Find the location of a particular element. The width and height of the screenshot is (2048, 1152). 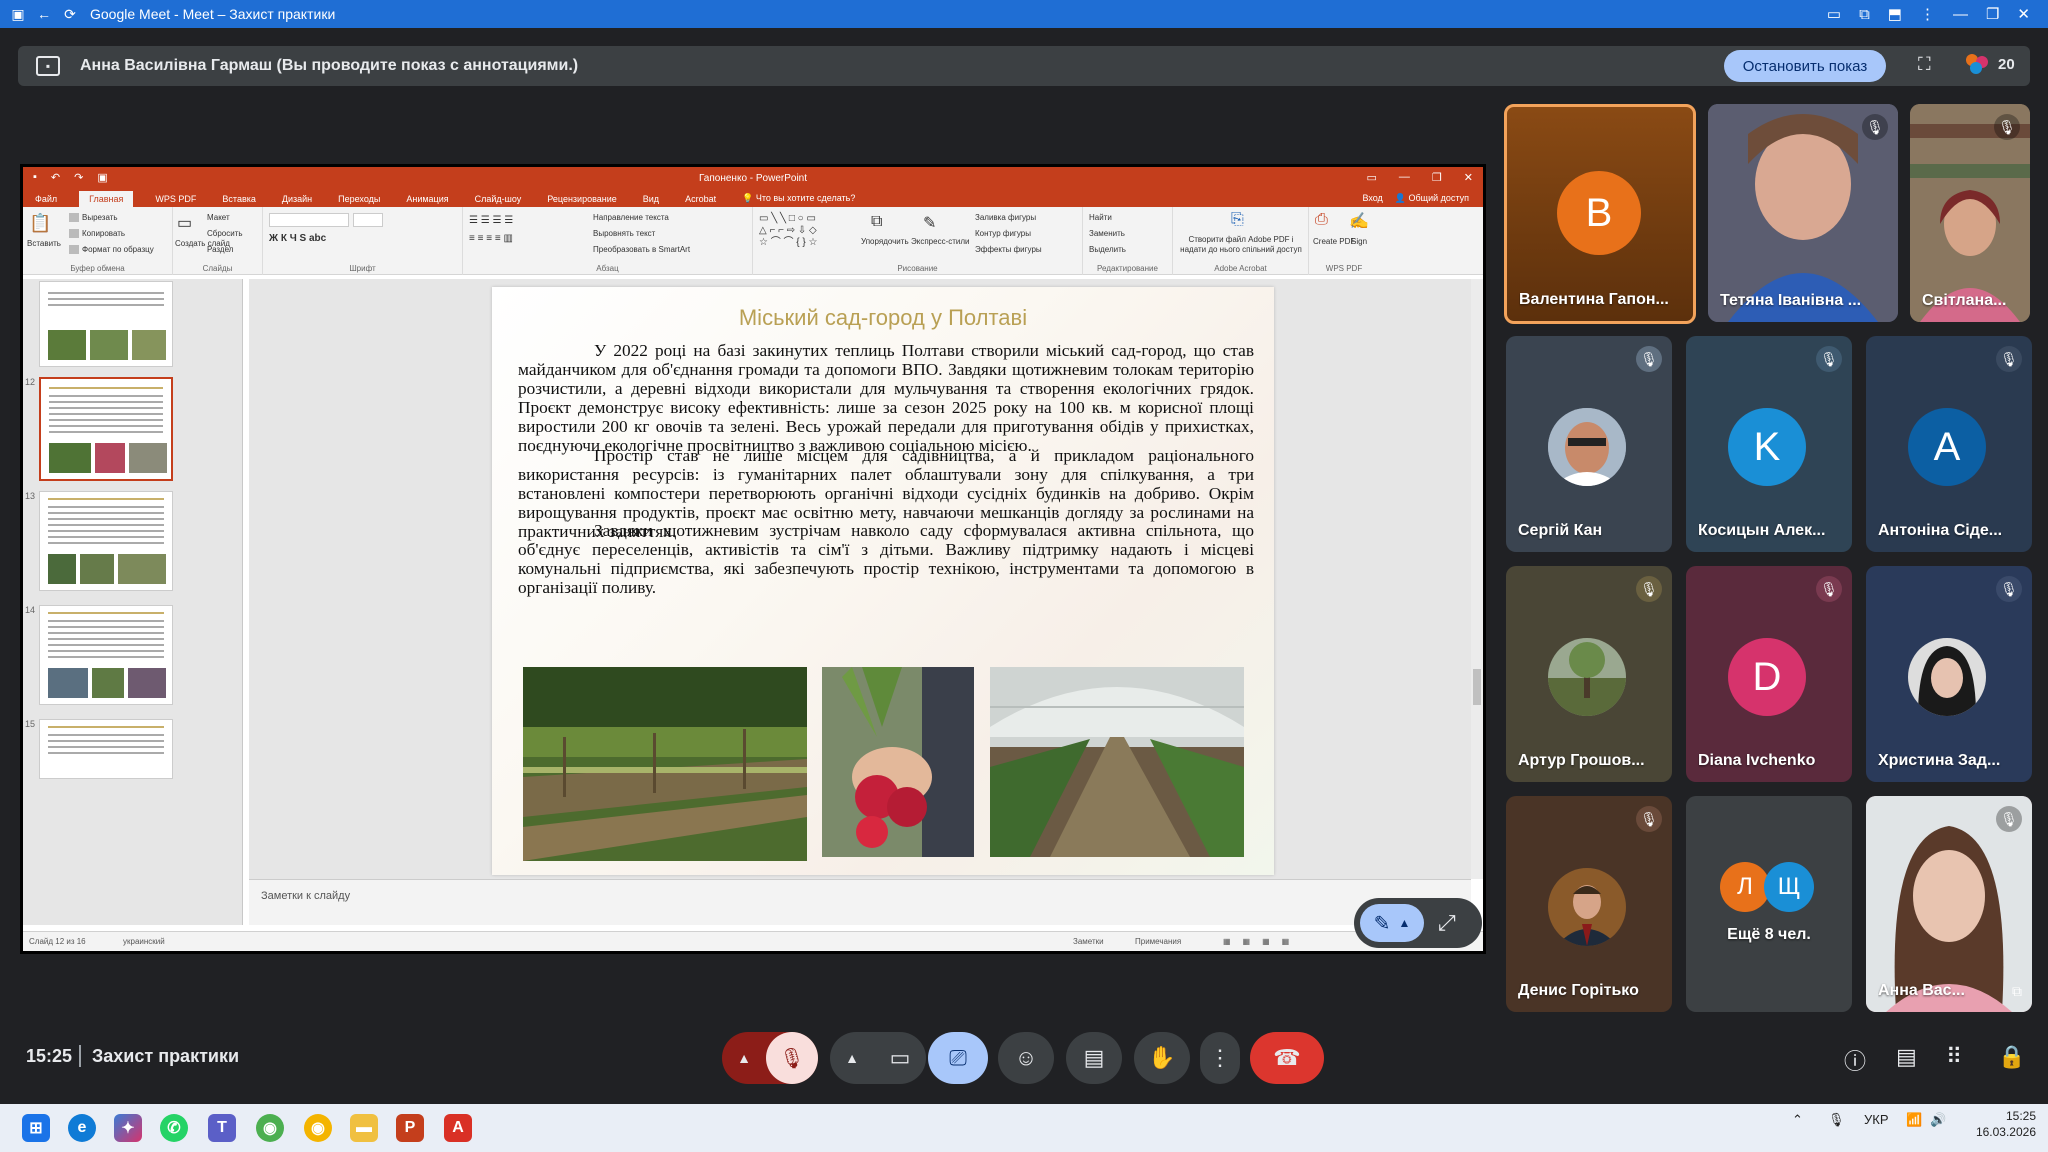

edge-icon: e is located at coordinates (82, 1128).